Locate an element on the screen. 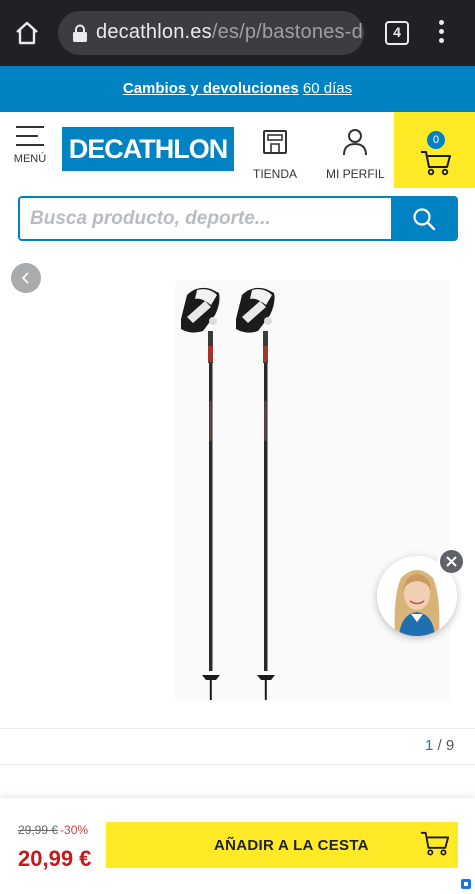  lock-icon is located at coordinates (80, 33).